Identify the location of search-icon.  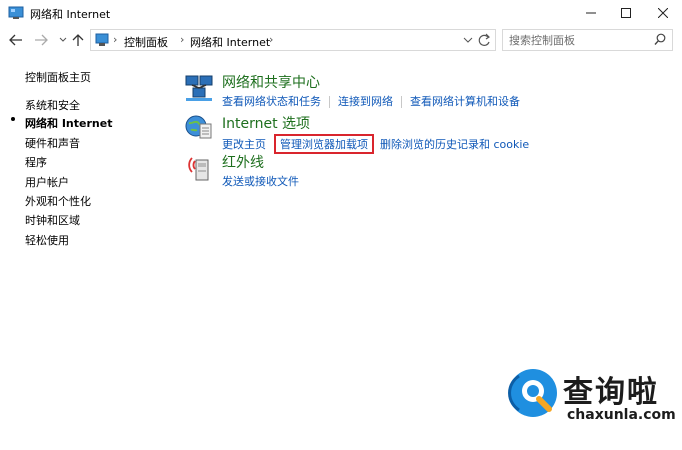
(660, 41).